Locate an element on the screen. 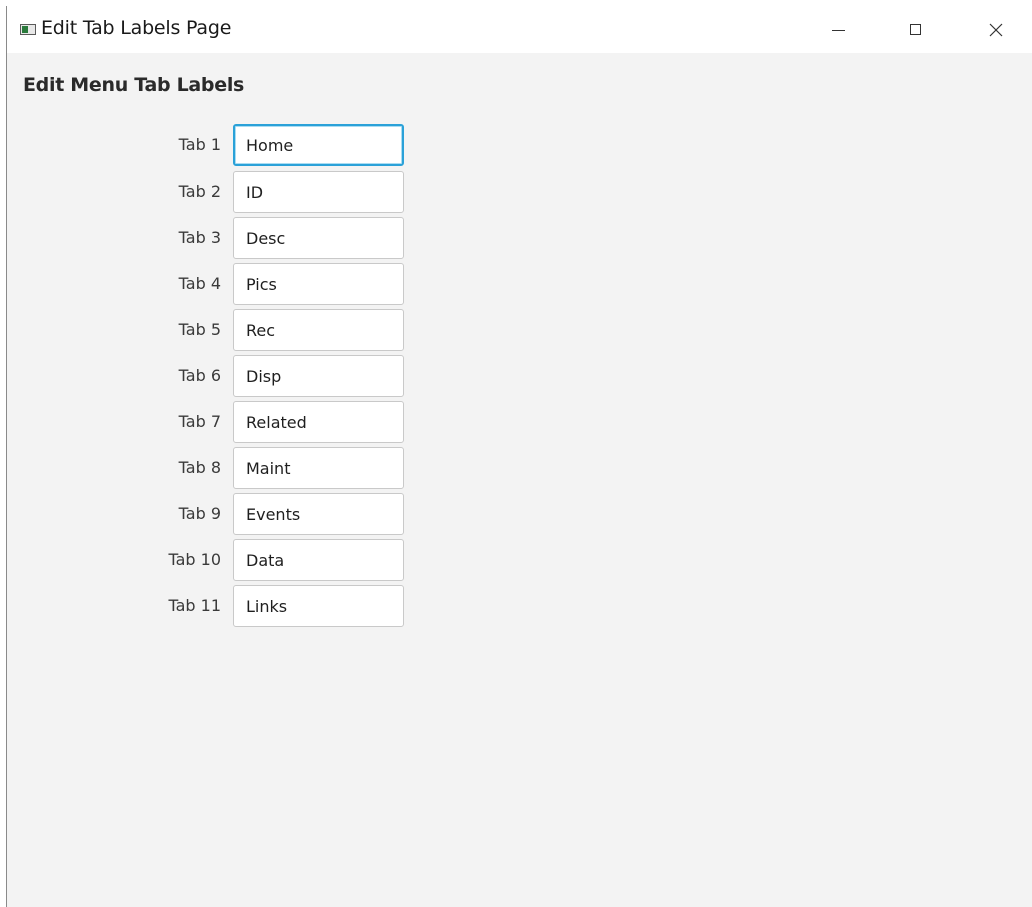  title-bar: Edit Tab Labels Page is located at coordinates (519, 29).